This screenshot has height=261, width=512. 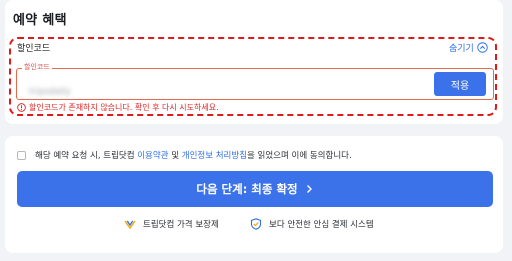 I want to click on input-value: tripsdaily, so click(x=59, y=88).